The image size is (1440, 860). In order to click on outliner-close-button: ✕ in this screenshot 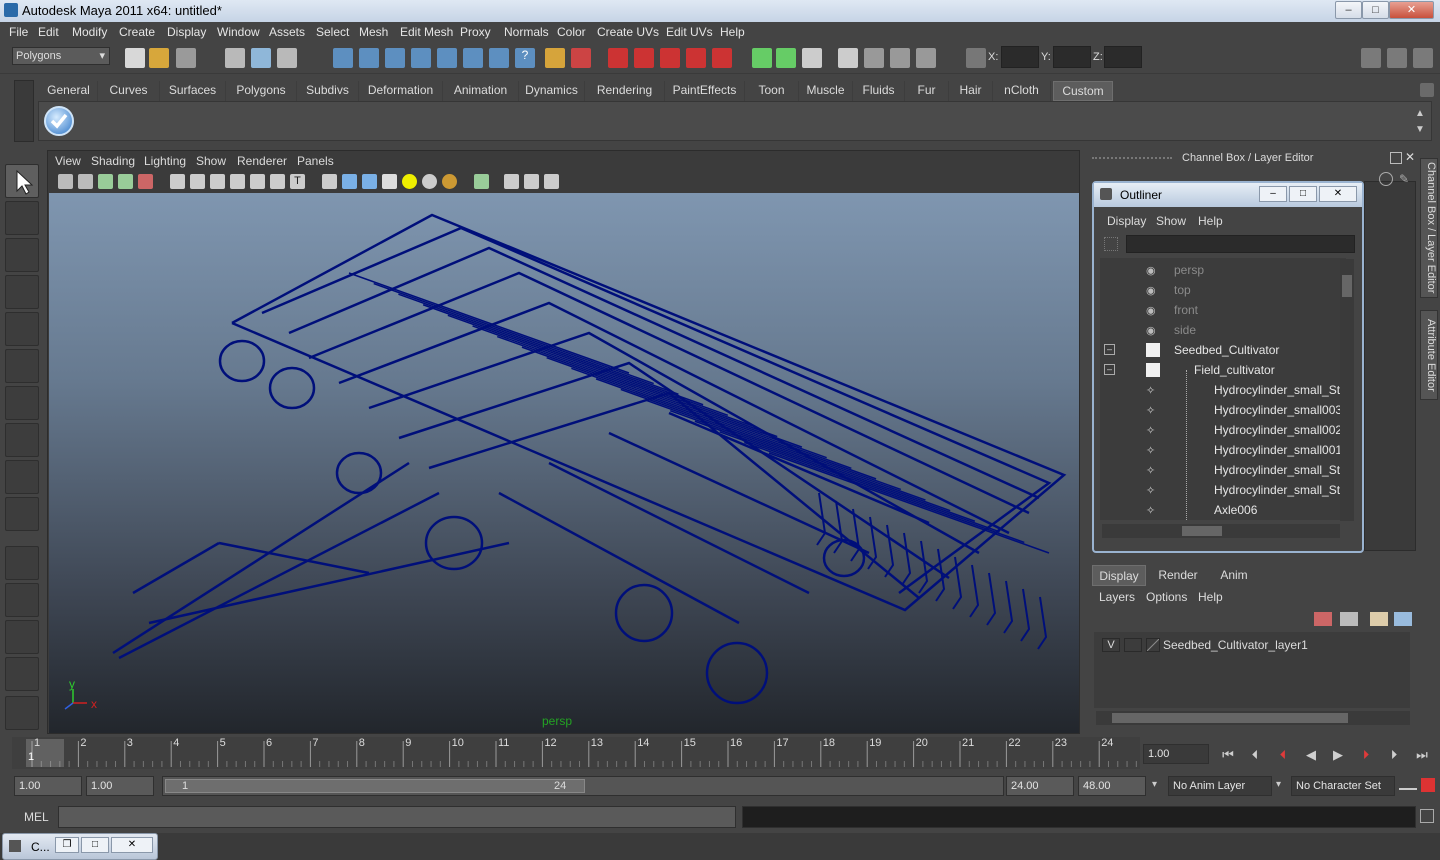, I will do `click(1338, 194)`.